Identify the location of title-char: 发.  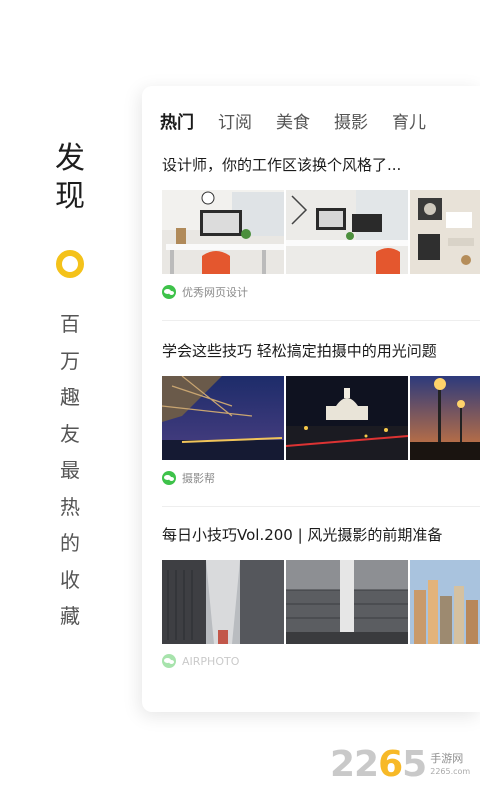
(70, 158).